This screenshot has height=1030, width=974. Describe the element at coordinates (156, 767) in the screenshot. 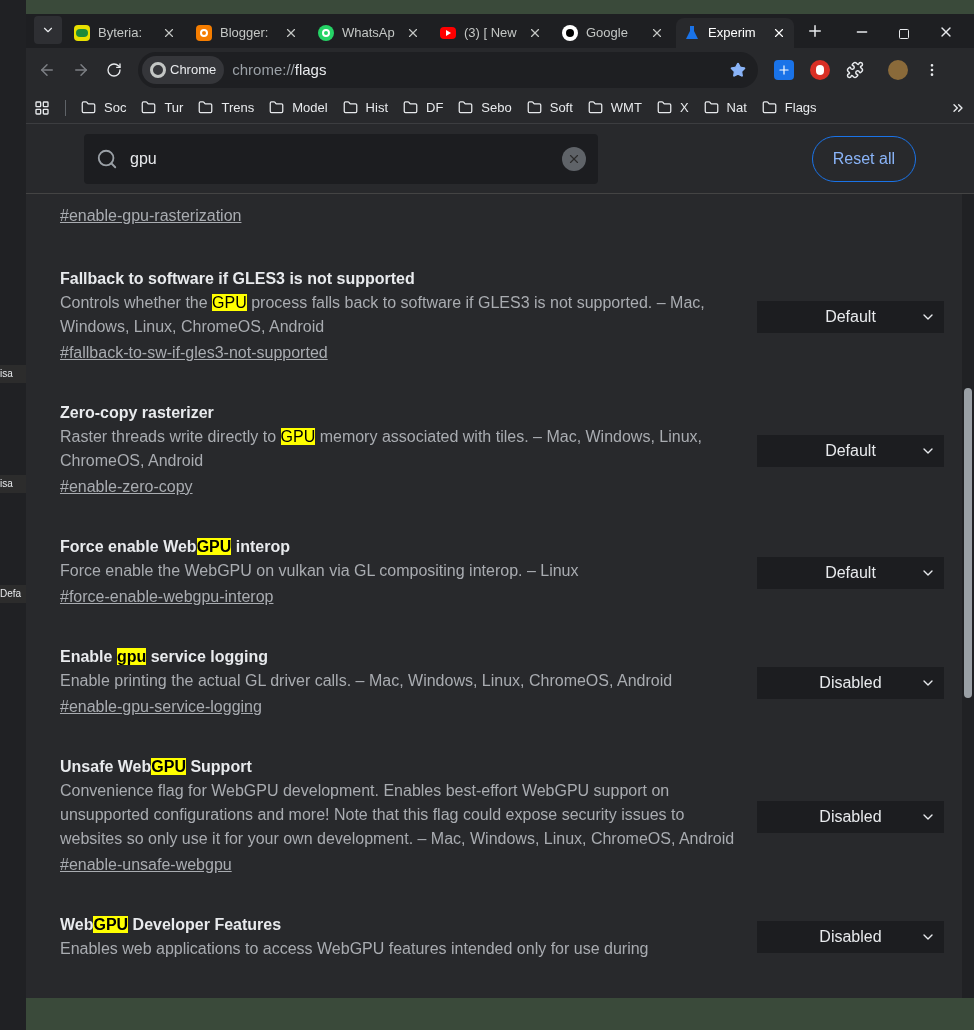

I see `flag-title: Unsafe WebGPU Support` at that location.